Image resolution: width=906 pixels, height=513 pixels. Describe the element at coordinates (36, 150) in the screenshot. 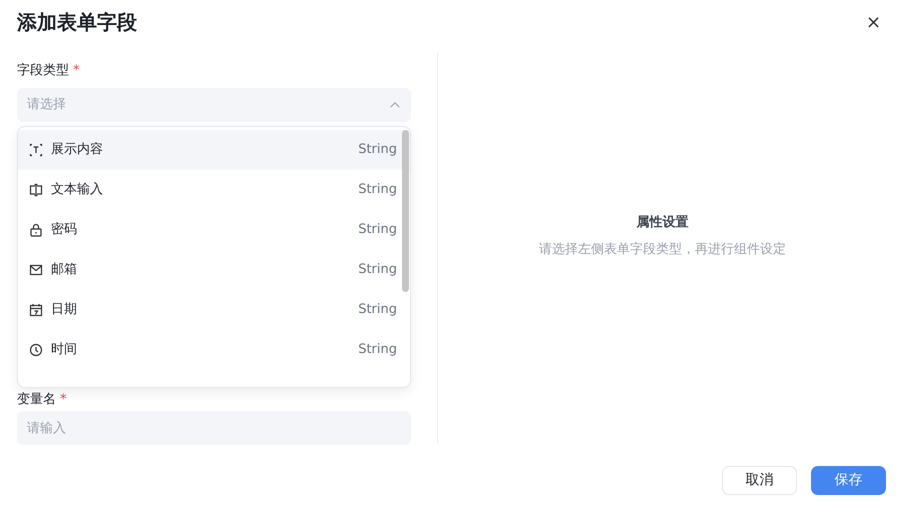

I see `text-icon` at that location.